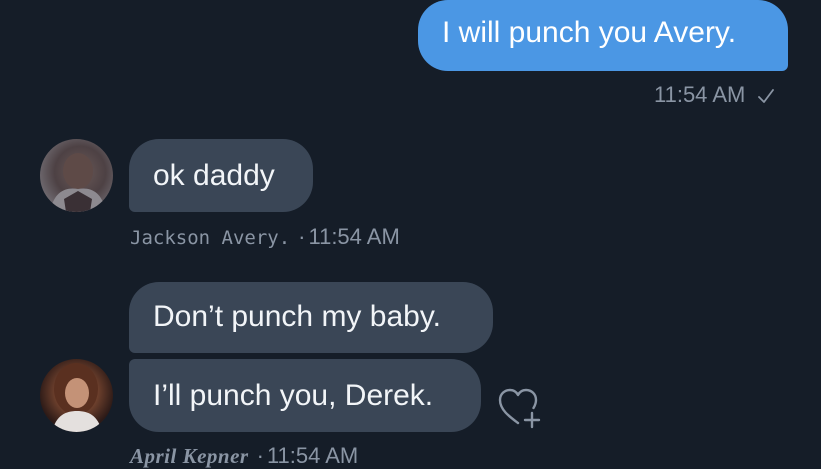  What do you see at coordinates (700, 94) in the screenshot?
I see `sent-message-time: 11:54 AM` at bounding box center [700, 94].